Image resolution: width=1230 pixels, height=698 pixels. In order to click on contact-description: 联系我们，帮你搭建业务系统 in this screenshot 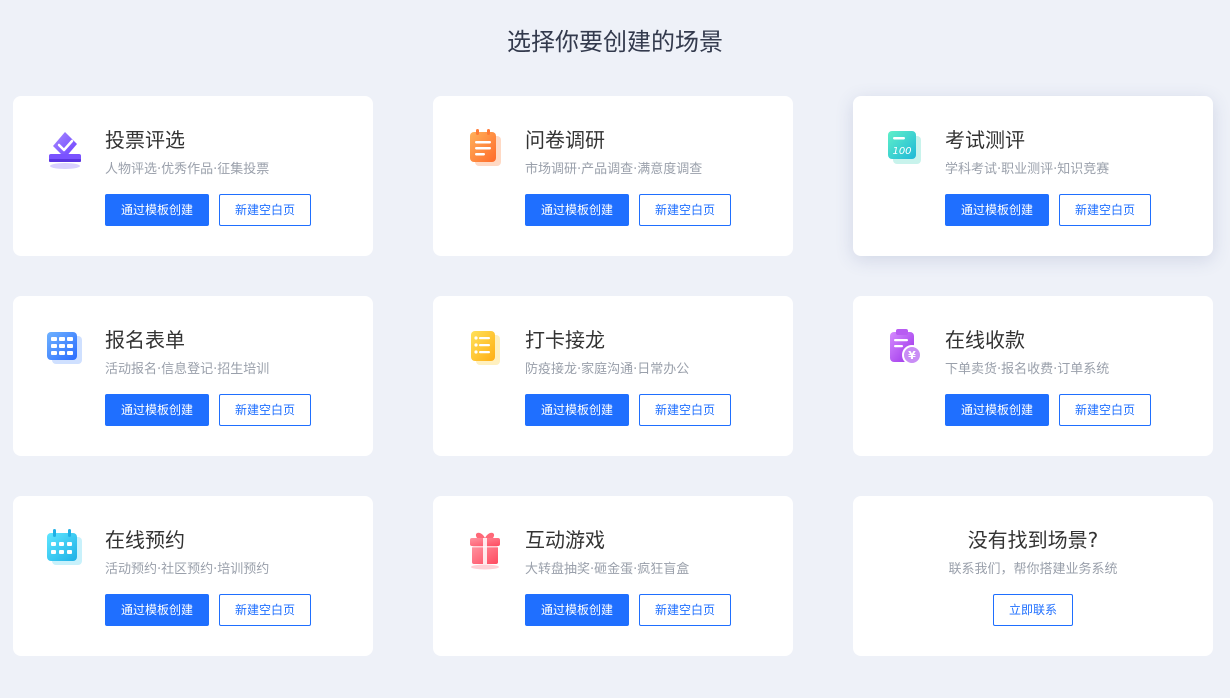, I will do `click(1033, 569)`.